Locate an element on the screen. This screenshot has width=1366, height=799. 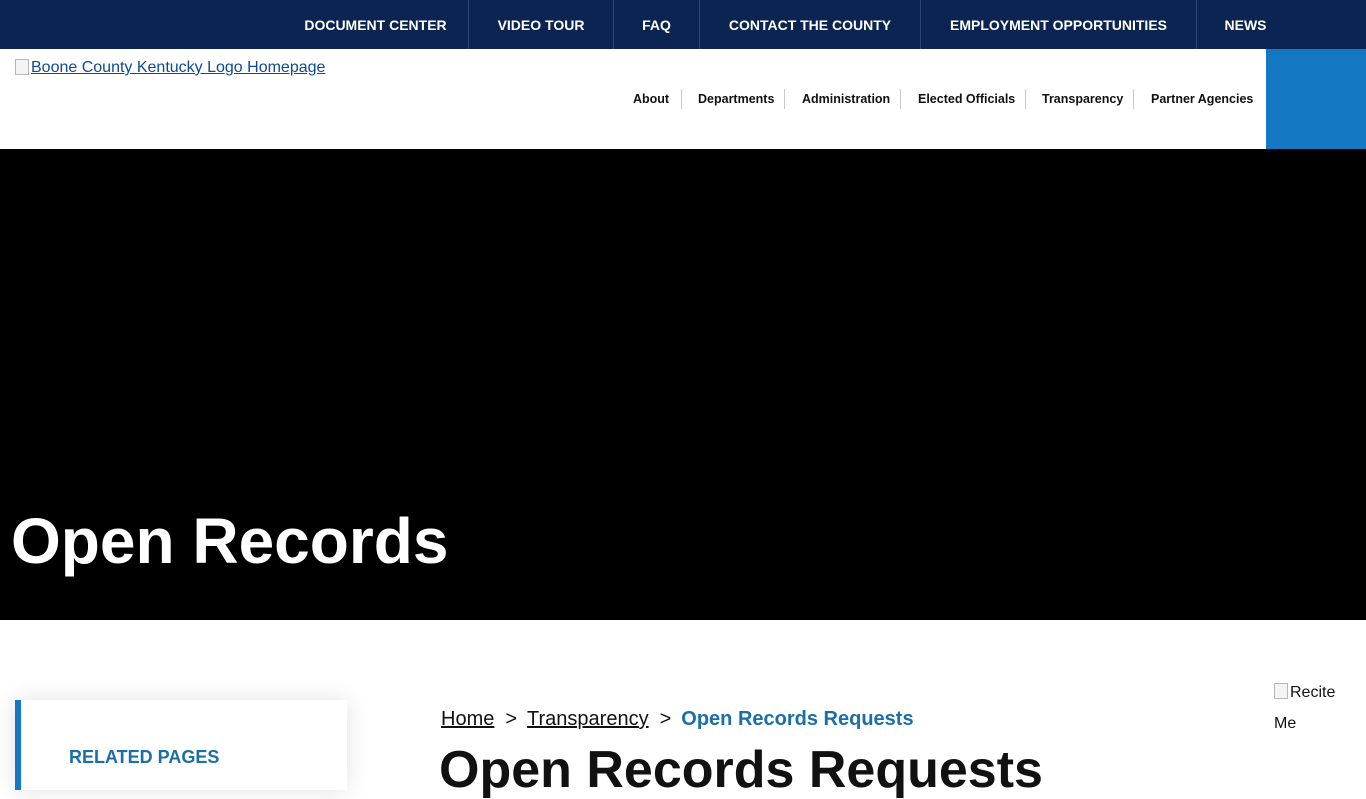
logo-link: Boone County Kentucky Logo Homepage is located at coordinates (170, 68).